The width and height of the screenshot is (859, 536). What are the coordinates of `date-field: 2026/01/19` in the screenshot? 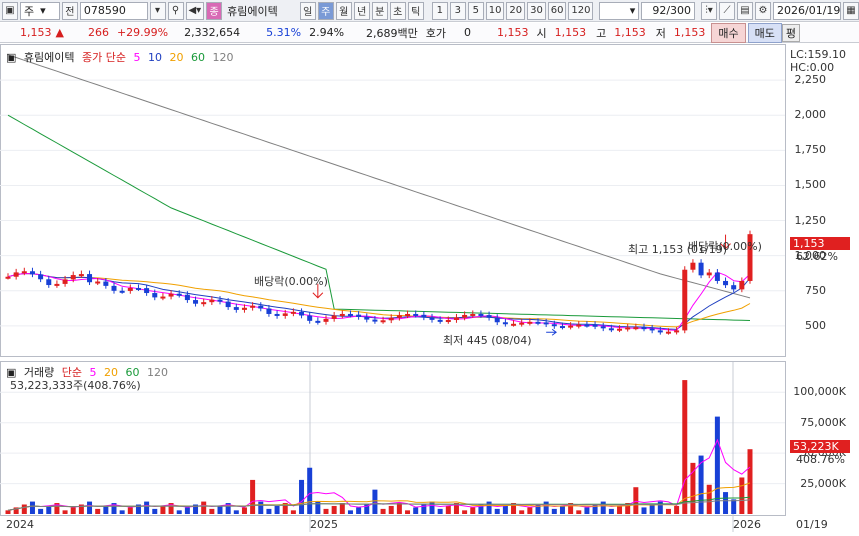 It's located at (807, 10).